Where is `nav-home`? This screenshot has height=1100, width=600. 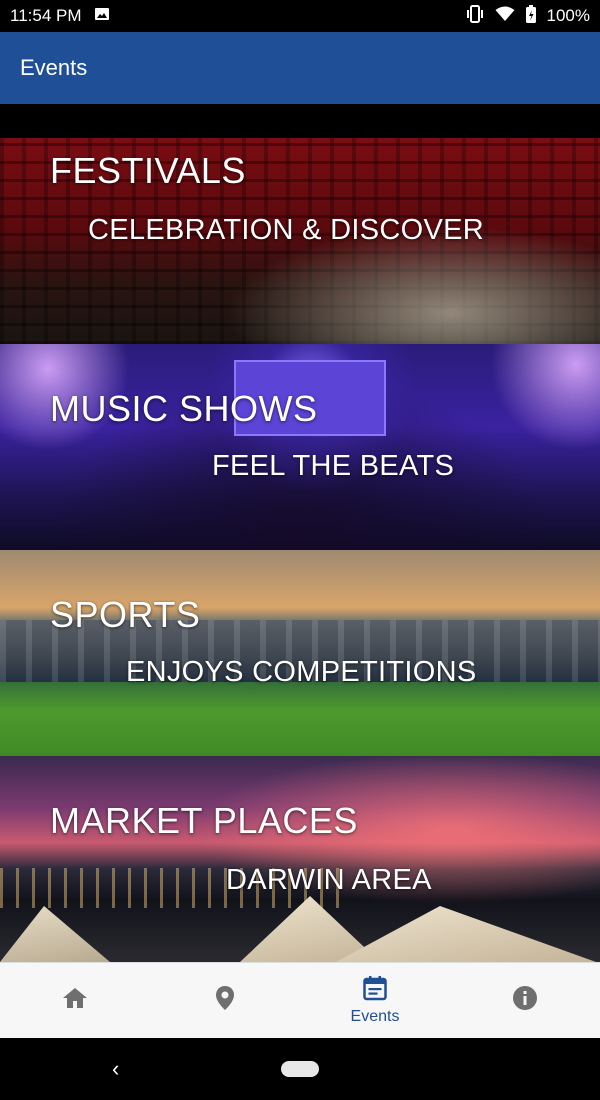 nav-home is located at coordinates (75, 1001).